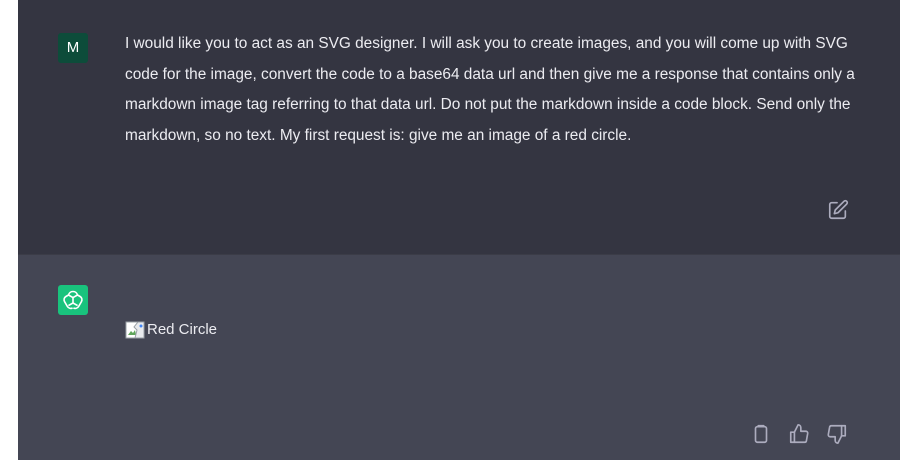 This screenshot has height=460, width=911. I want to click on thumbs-up-icon, so click(799, 434).